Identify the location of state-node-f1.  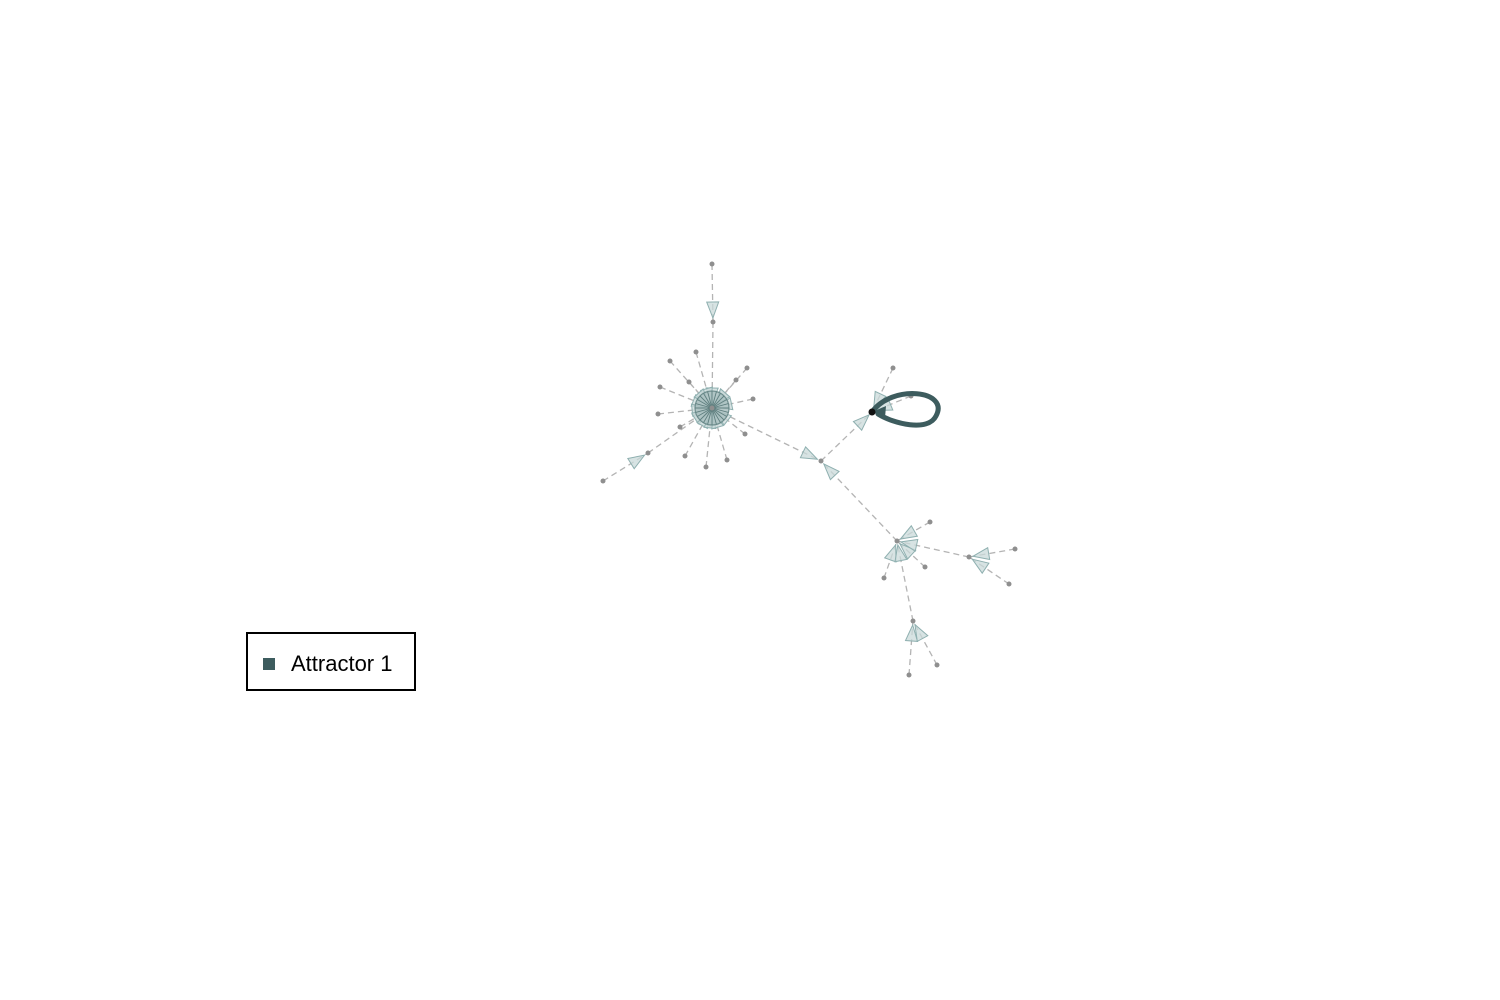
(909, 675).